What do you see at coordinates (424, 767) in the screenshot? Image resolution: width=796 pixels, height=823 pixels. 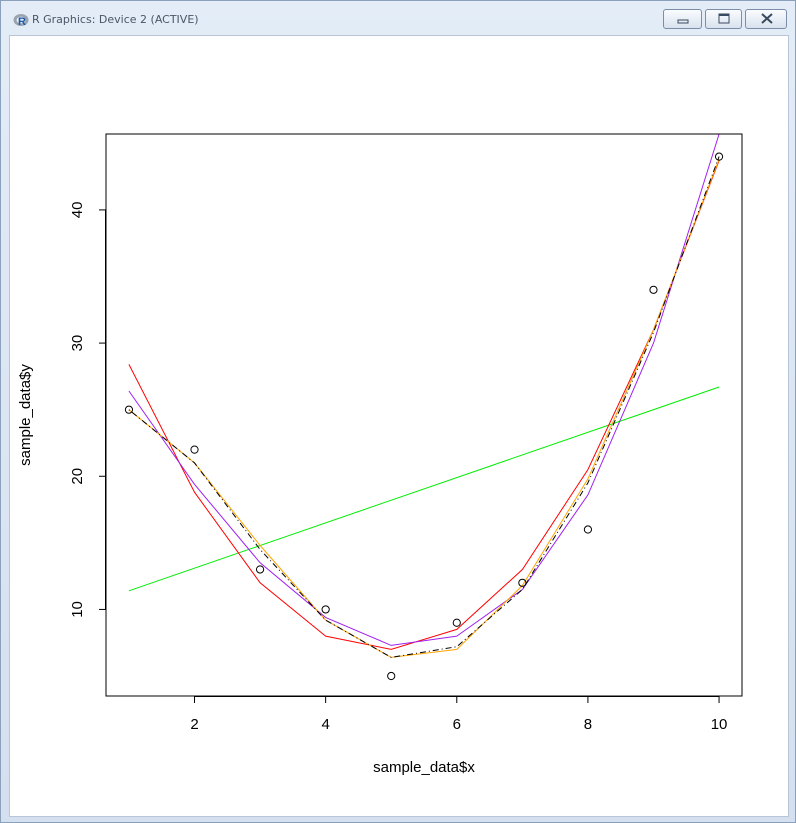 I see `x-axis-label: sample_data$x` at bounding box center [424, 767].